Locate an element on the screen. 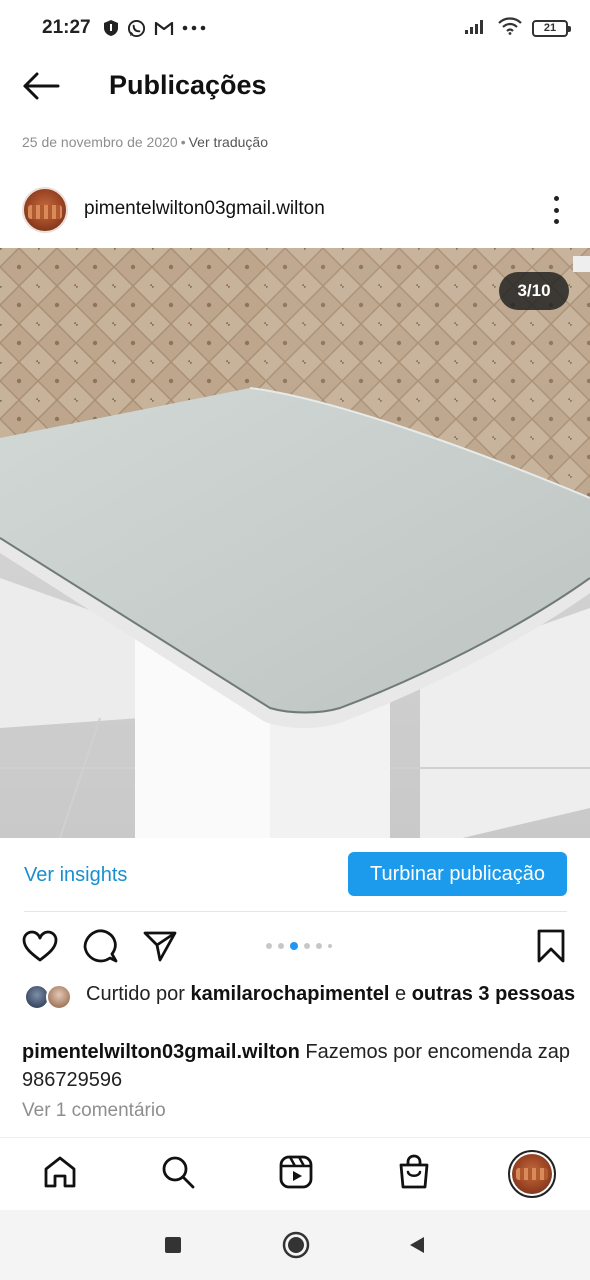 This screenshot has width=590, height=1280. page-header: Publicações is located at coordinates (295, 88).